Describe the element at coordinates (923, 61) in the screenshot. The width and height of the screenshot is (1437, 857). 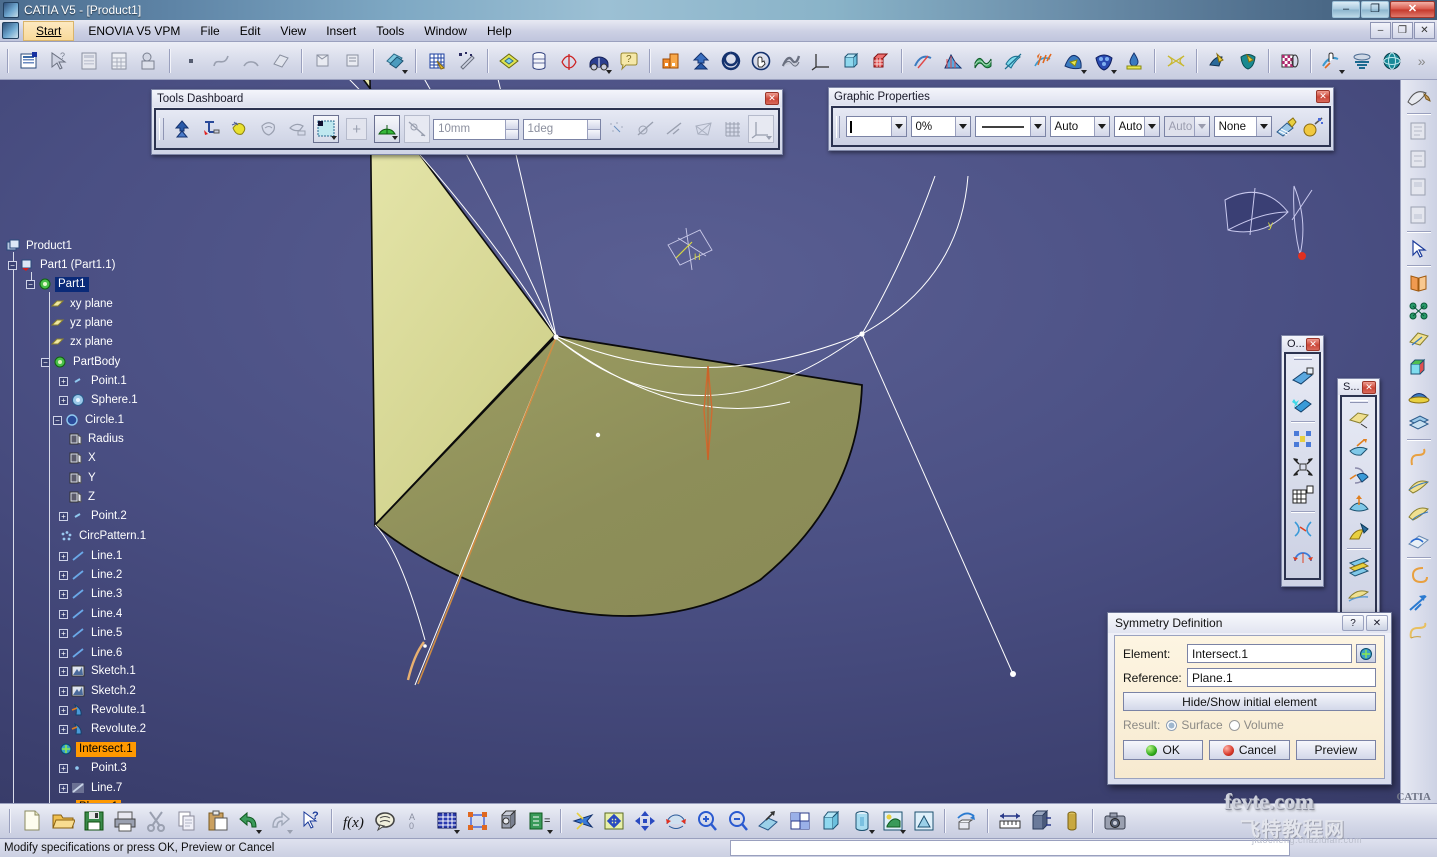
I see `sweep-surface-icon` at that location.